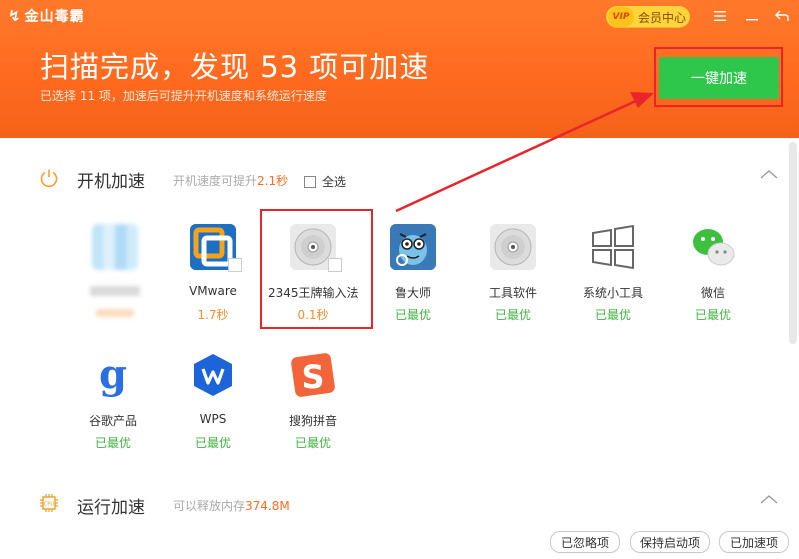 Image resolution: width=799 pixels, height=559 pixels. What do you see at coordinates (793, 243) in the screenshot?
I see `vertical-scrollbar` at bounding box center [793, 243].